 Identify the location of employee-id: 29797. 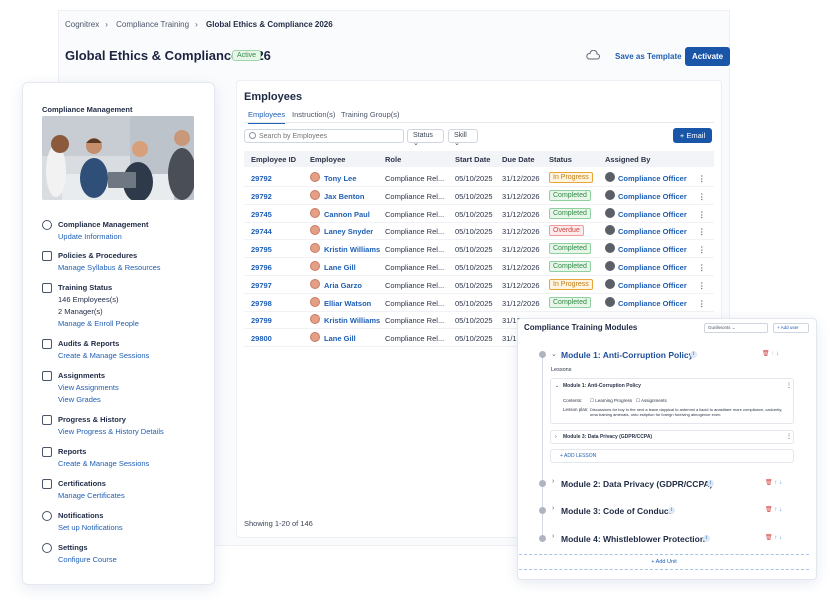
(261, 285).